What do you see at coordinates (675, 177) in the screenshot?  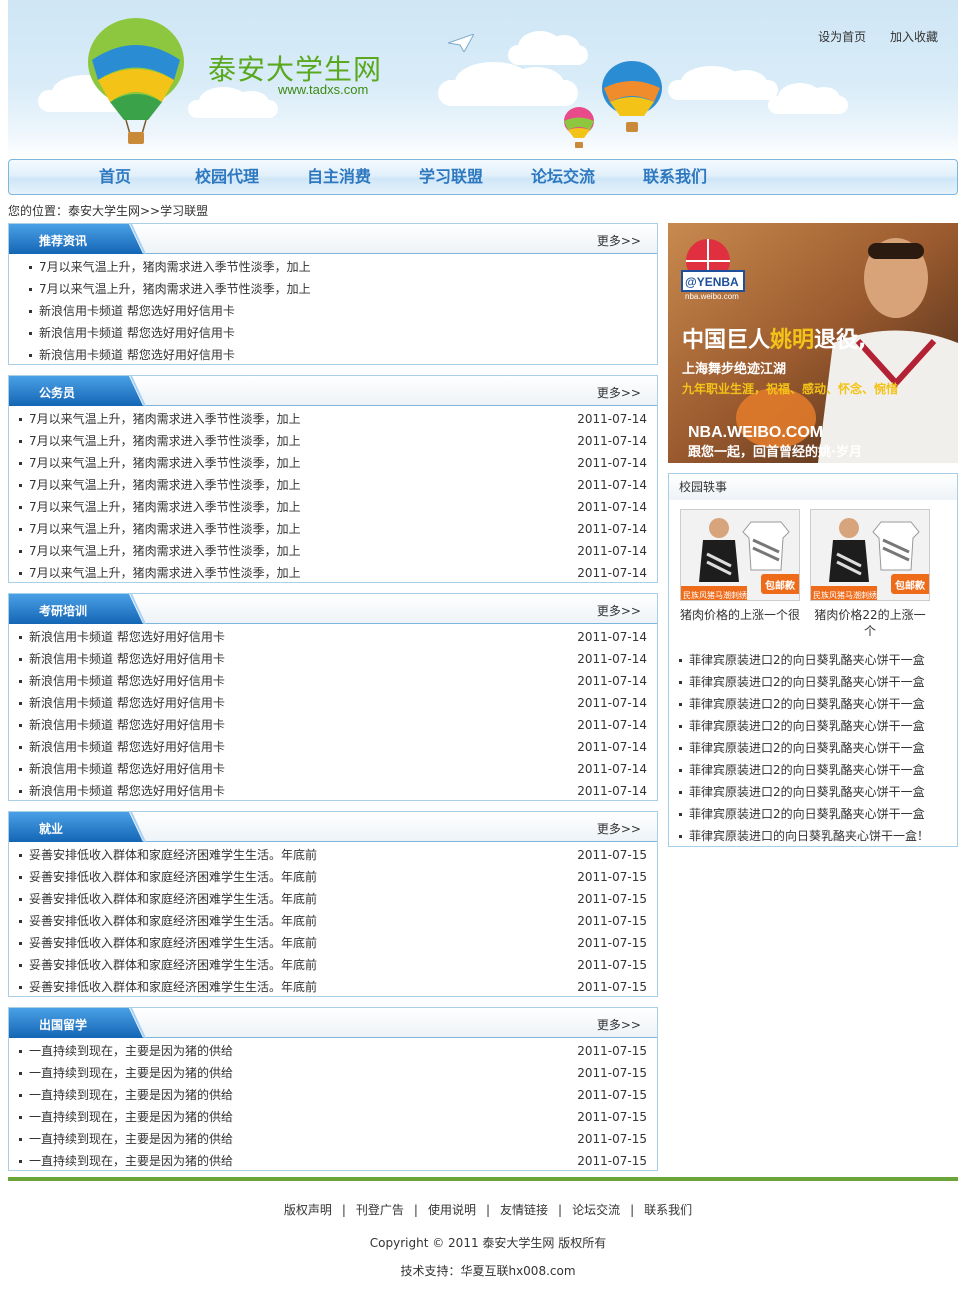 I see `nav-item-contact: 联系我们` at bounding box center [675, 177].